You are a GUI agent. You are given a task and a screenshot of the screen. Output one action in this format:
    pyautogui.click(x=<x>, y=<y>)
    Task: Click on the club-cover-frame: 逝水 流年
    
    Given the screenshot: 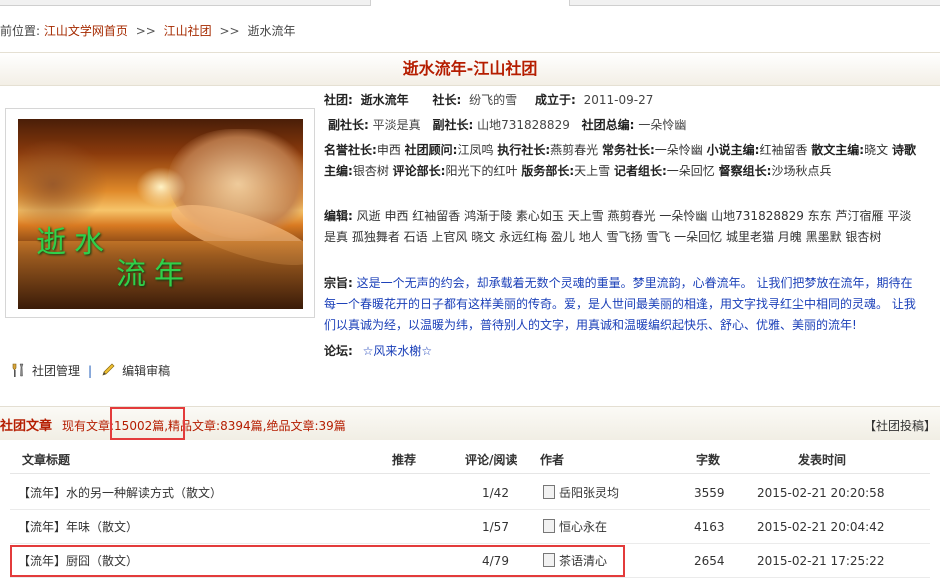 What is the action you would take?
    pyautogui.click(x=160, y=213)
    